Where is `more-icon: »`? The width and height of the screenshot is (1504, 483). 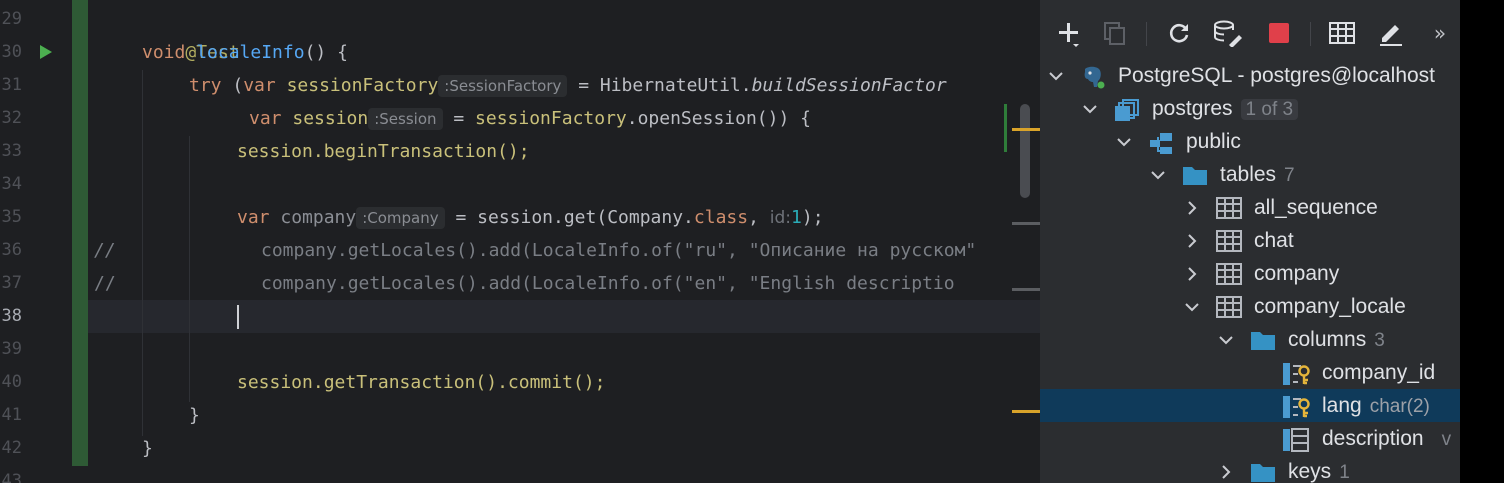 more-icon: » is located at coordinates (1440, 33).